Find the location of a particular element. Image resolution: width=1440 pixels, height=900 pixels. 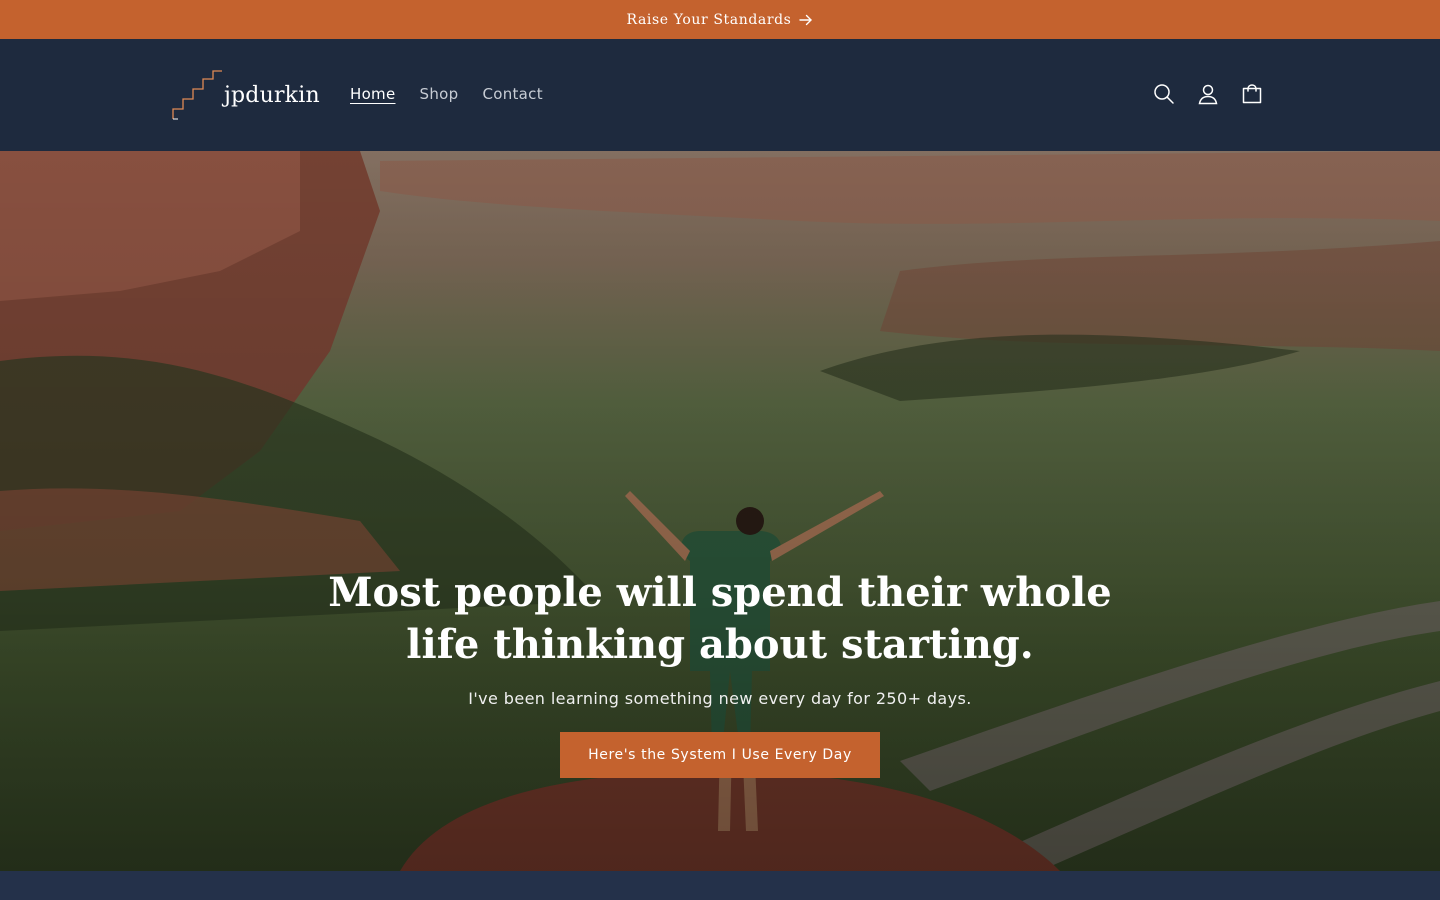

cart-button is located at coordinates (1252, 95).